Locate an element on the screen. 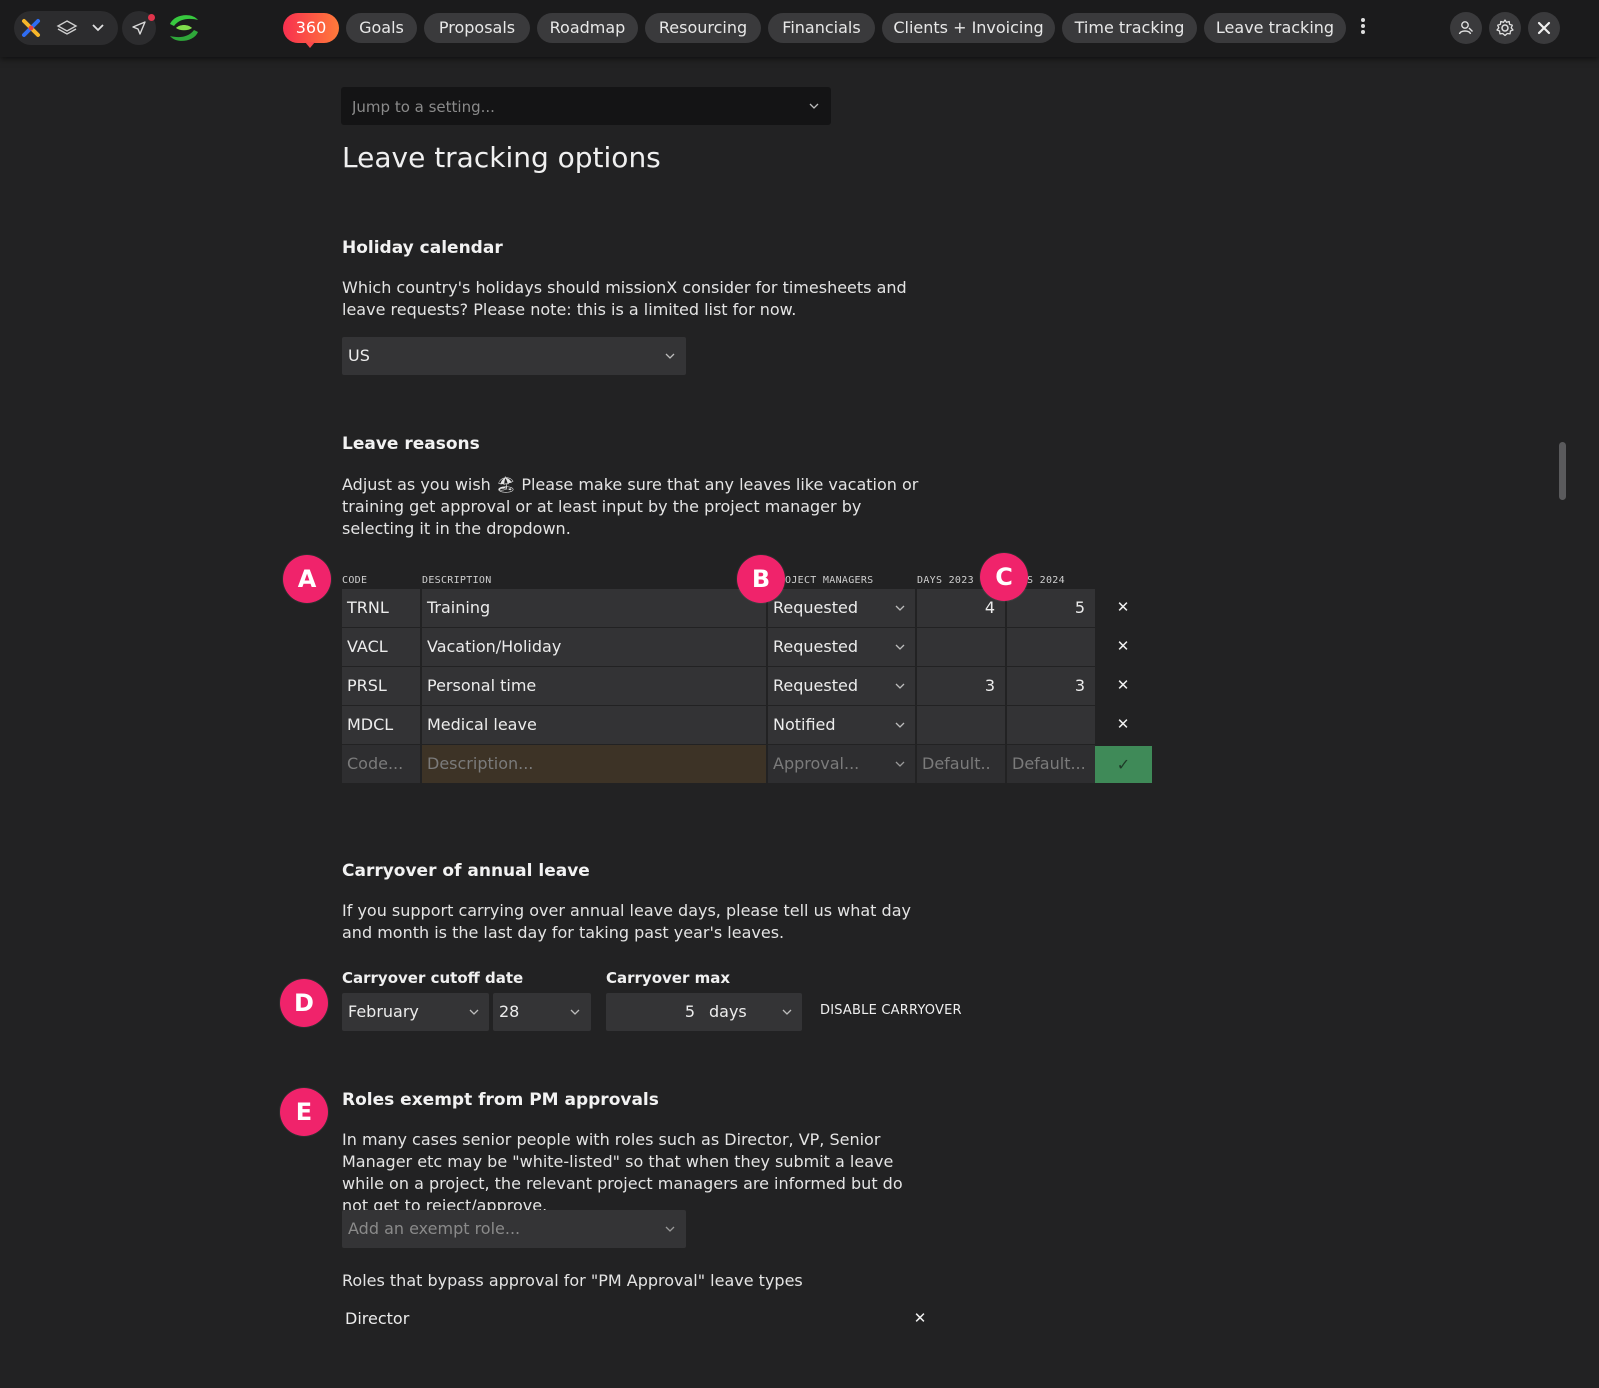 The image size is (1599, 1388). tab-roadmap: Roadmap is located at coordinates (587, 28).